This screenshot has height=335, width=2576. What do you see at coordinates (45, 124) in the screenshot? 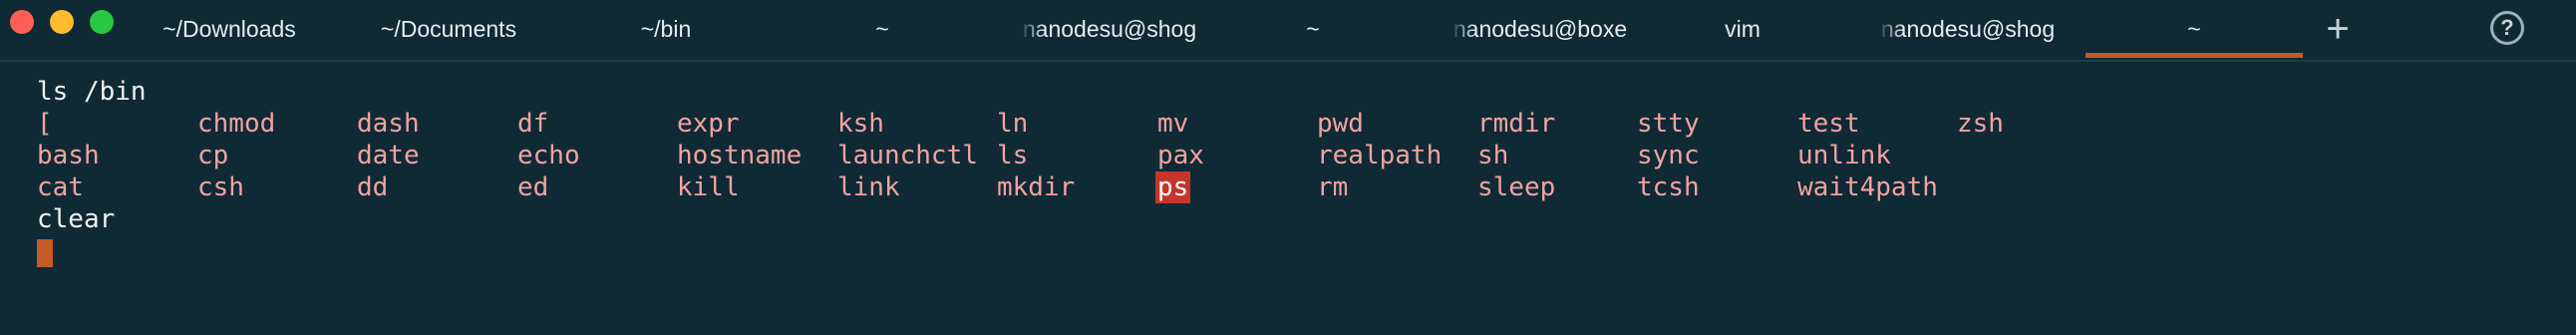
I see `bin-entry: [` at bounding box center [45, 124].